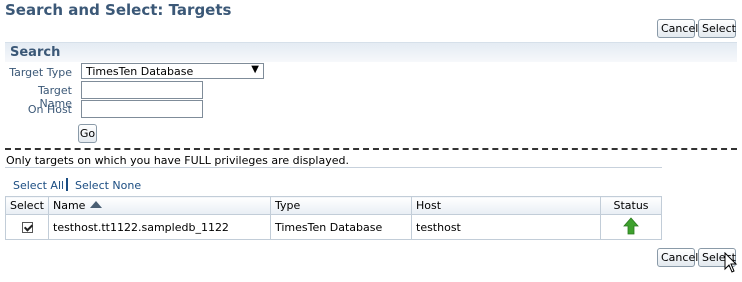  I want to click on row-select-checkbox, so click(27, 227).